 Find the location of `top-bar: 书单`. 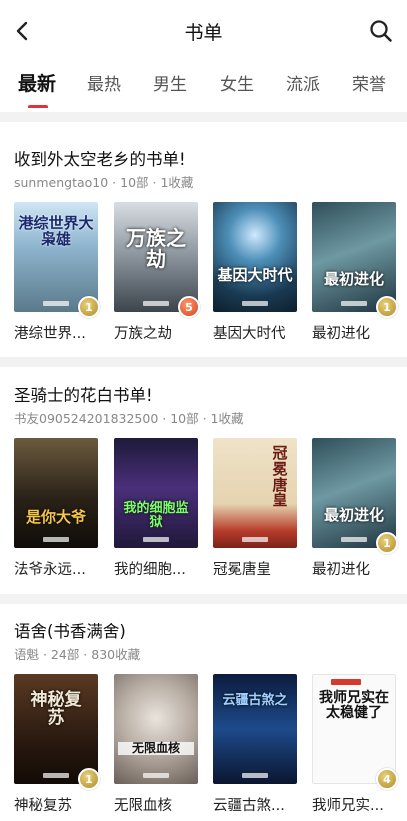

top-bar: 书单 is located at coordinates (203, 31).